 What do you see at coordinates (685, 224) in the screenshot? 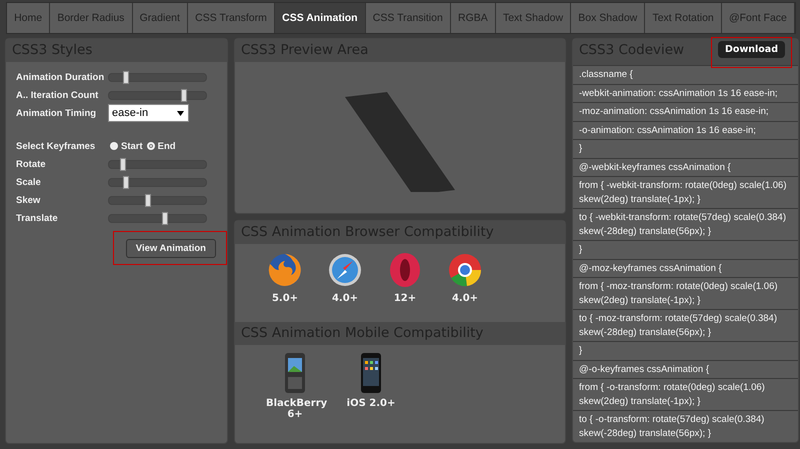
I see `code-line: to { -webkit-transform: rotate(57deg) scale(0.384) skew(-28deg) translate(56px); }` at bounding box center [685, 224].